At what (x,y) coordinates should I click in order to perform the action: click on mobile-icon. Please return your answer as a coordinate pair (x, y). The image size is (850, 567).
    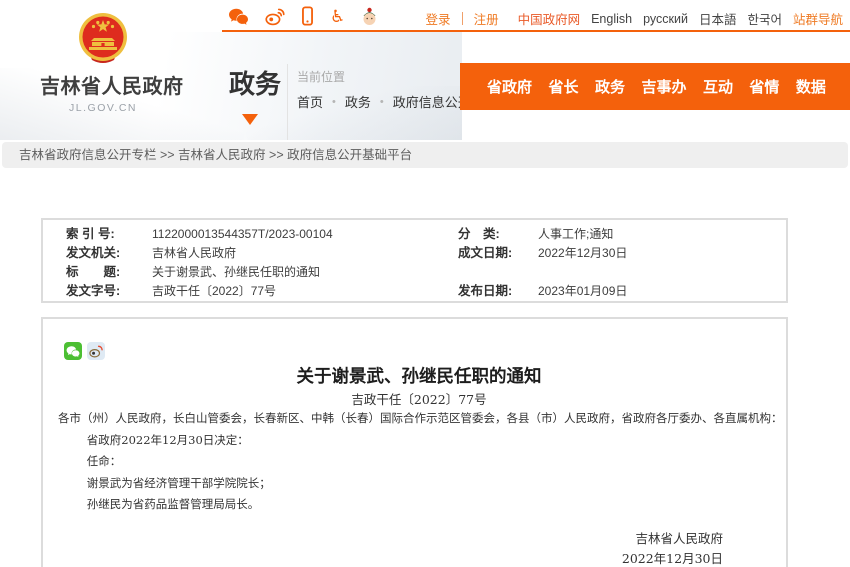
    Looking at the image, I should click on (307, 16).